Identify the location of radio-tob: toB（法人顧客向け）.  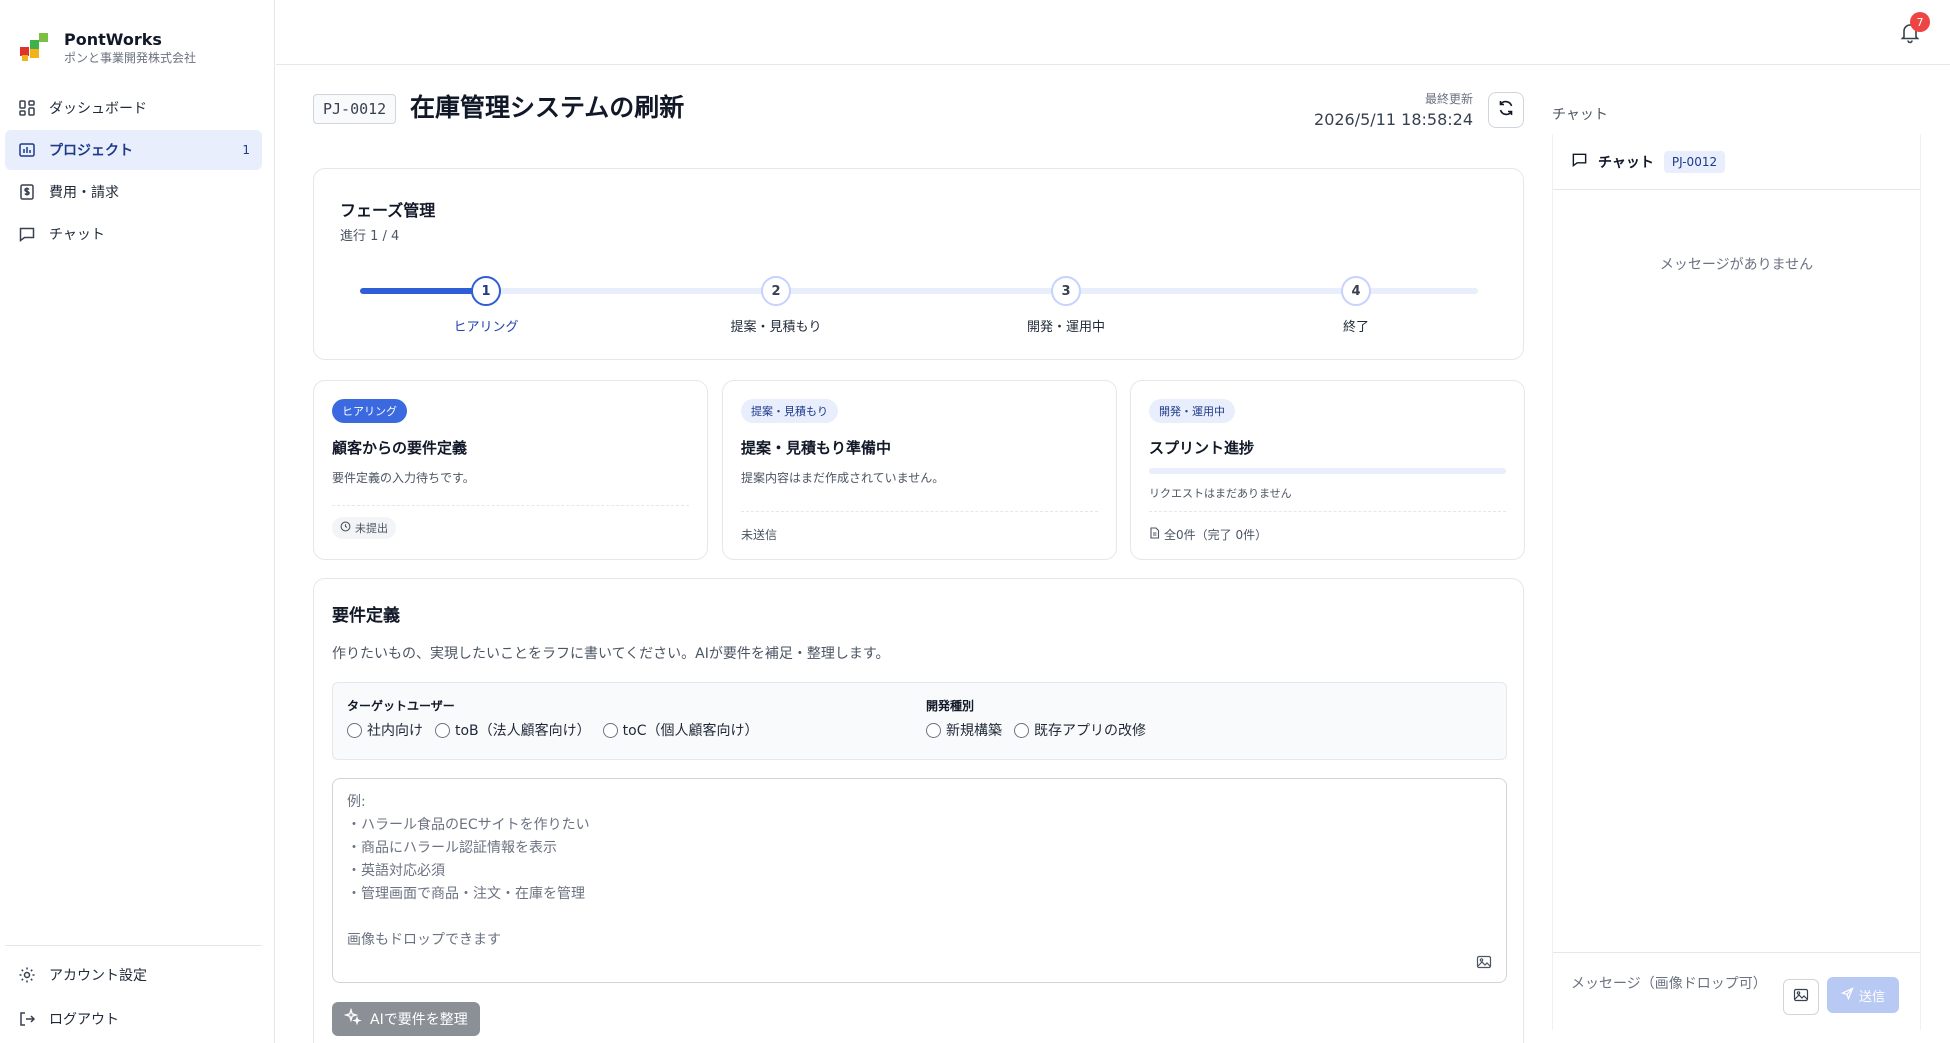
(513, 730).